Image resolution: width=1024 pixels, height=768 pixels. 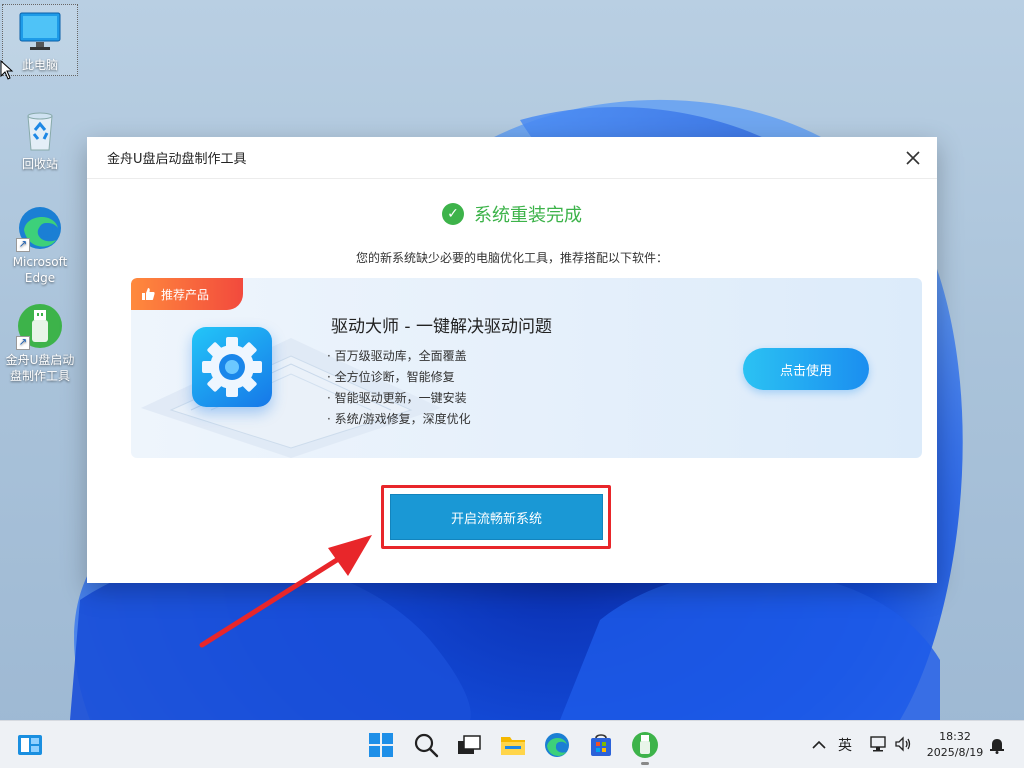 What do you see at coordinates (453, 214) in the screenshot?
I see `check-circle-icon: ✓` at bounding box center [453, 214].